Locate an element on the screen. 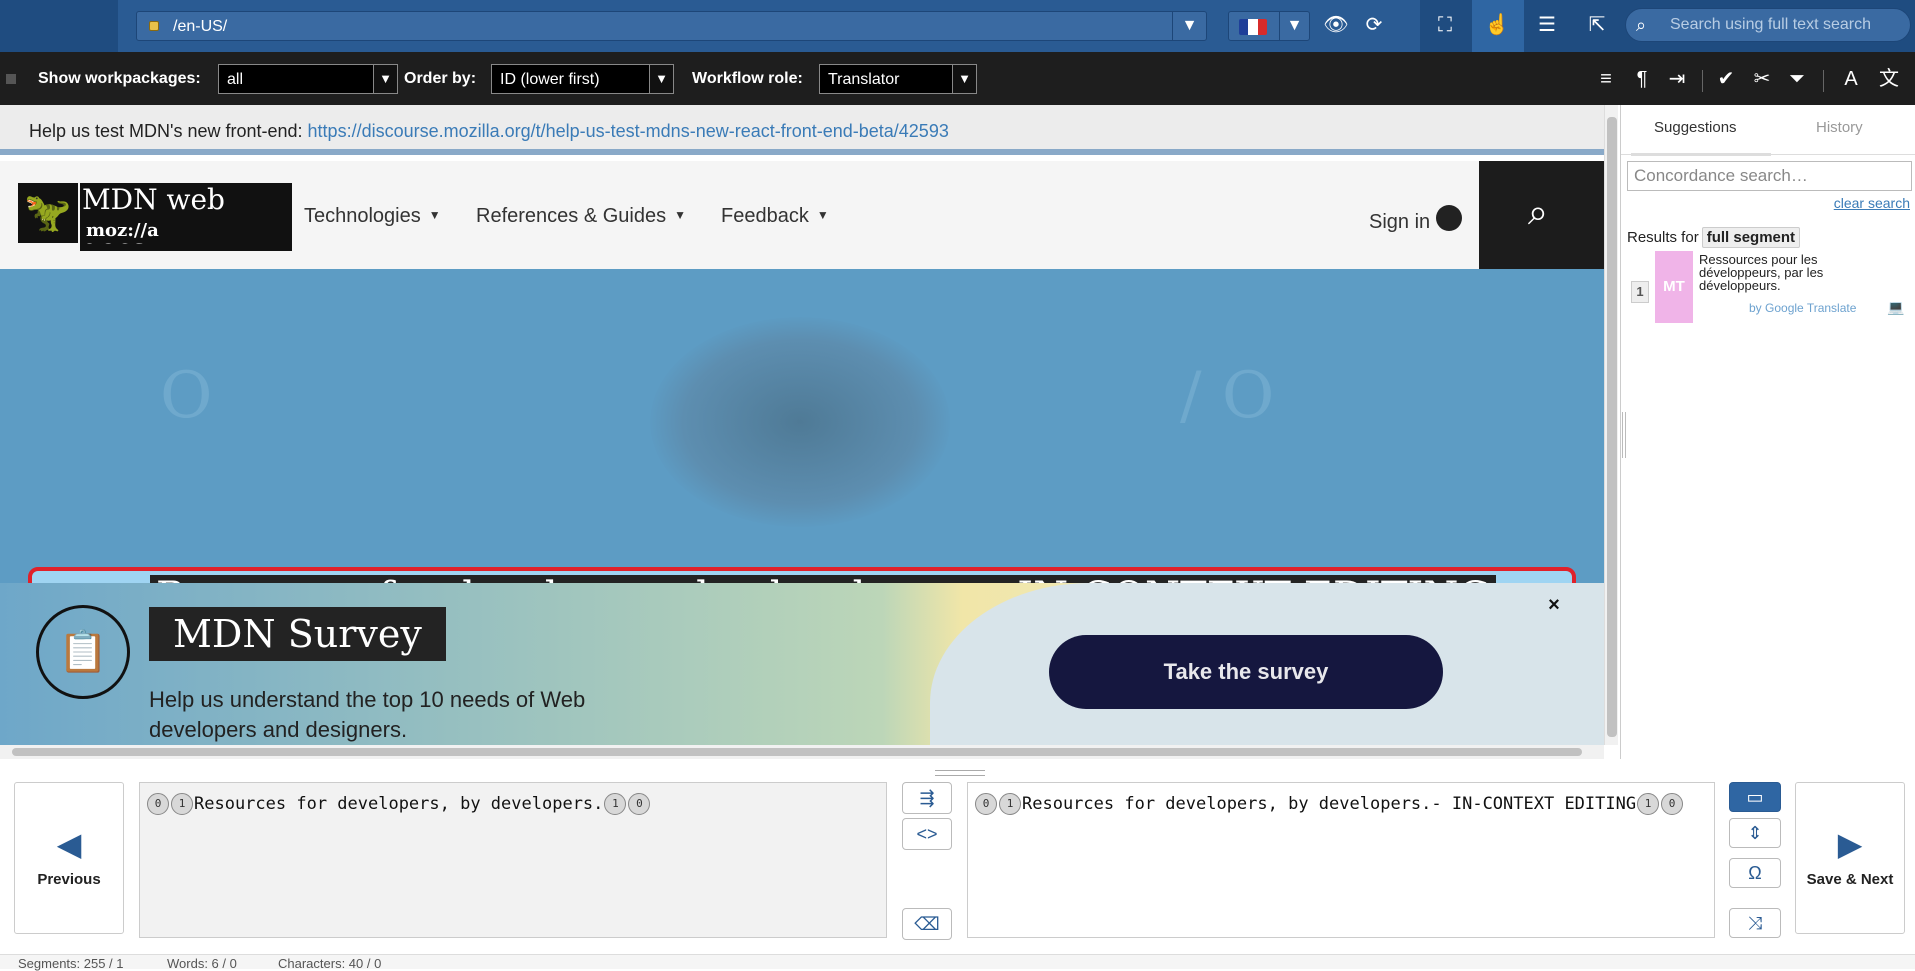  vertical-scrollbar is located at coordinates (1611, 425).